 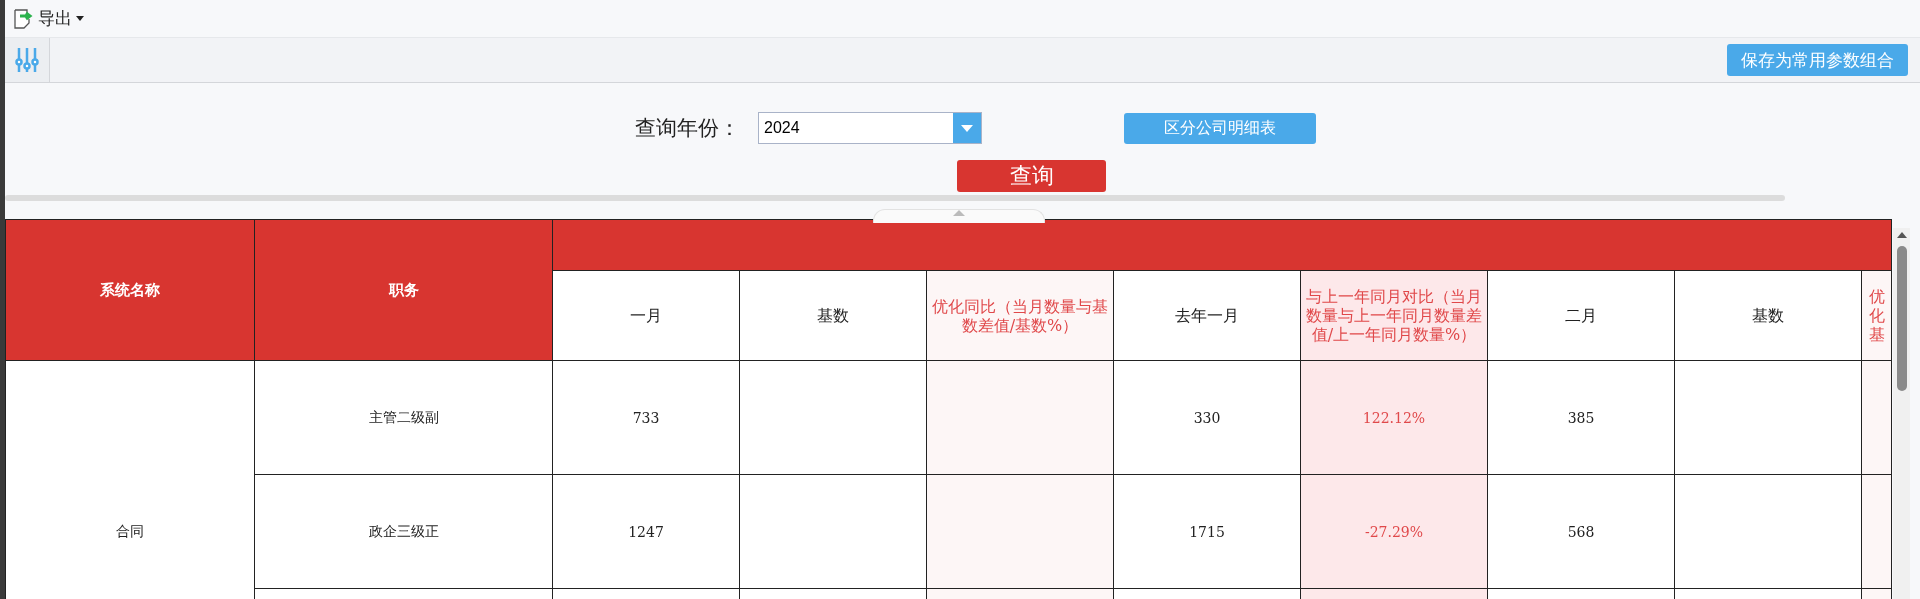 I want to click on save-params-button: 保存为常用参数组合, so click(x=1817, y=60).